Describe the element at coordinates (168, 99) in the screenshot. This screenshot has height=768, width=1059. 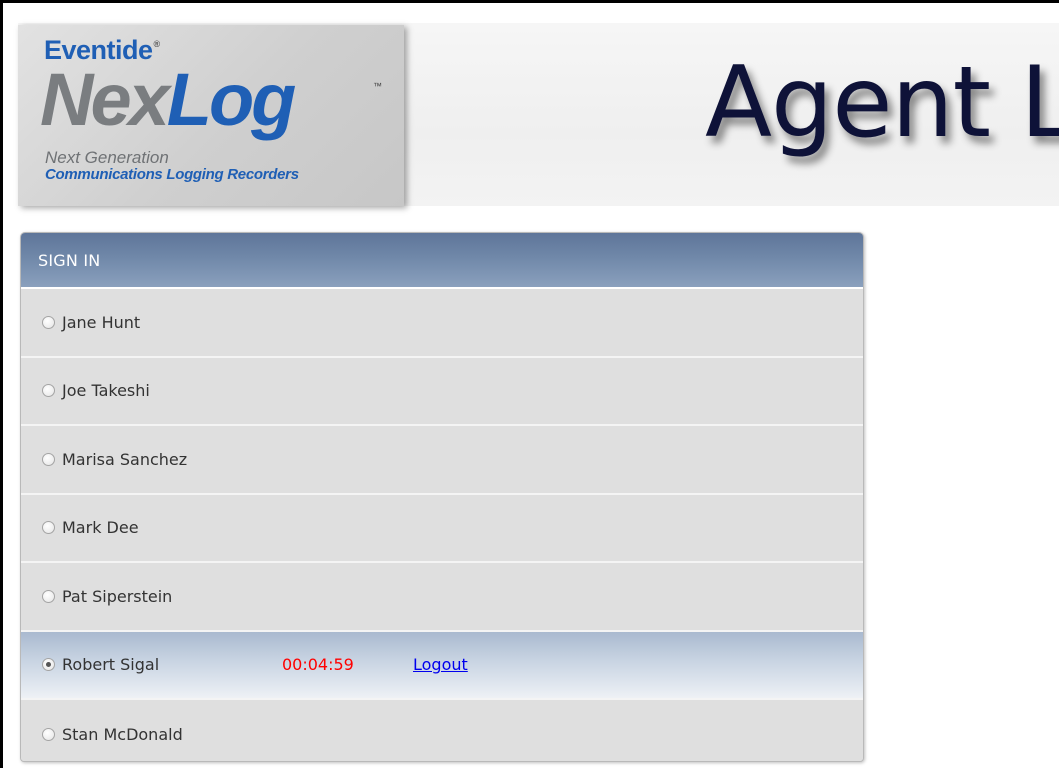
I see `logo-product: NexLog` at that location.